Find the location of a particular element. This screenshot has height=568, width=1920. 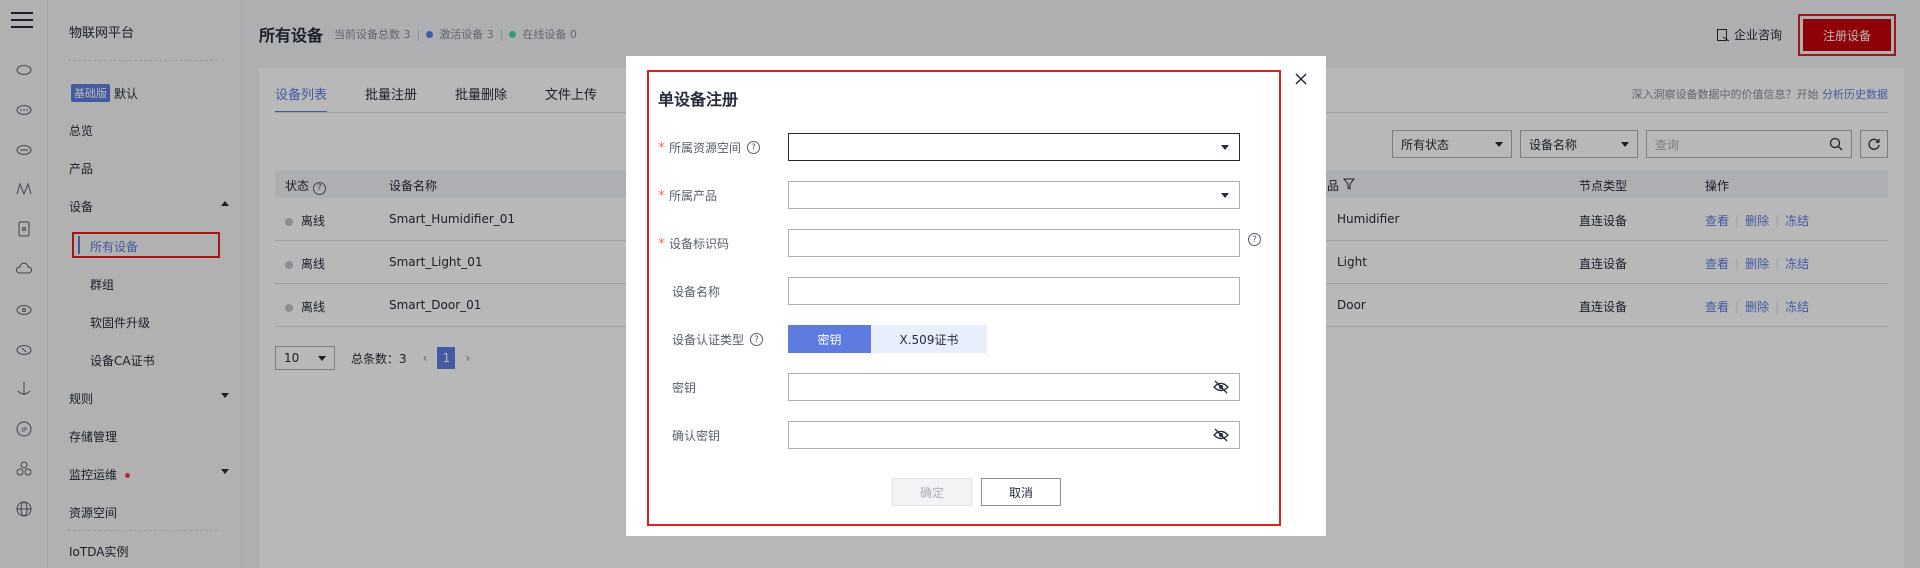

auth-type-toggle: 密钥 X.509证书 is located at coordinates (887, 339).